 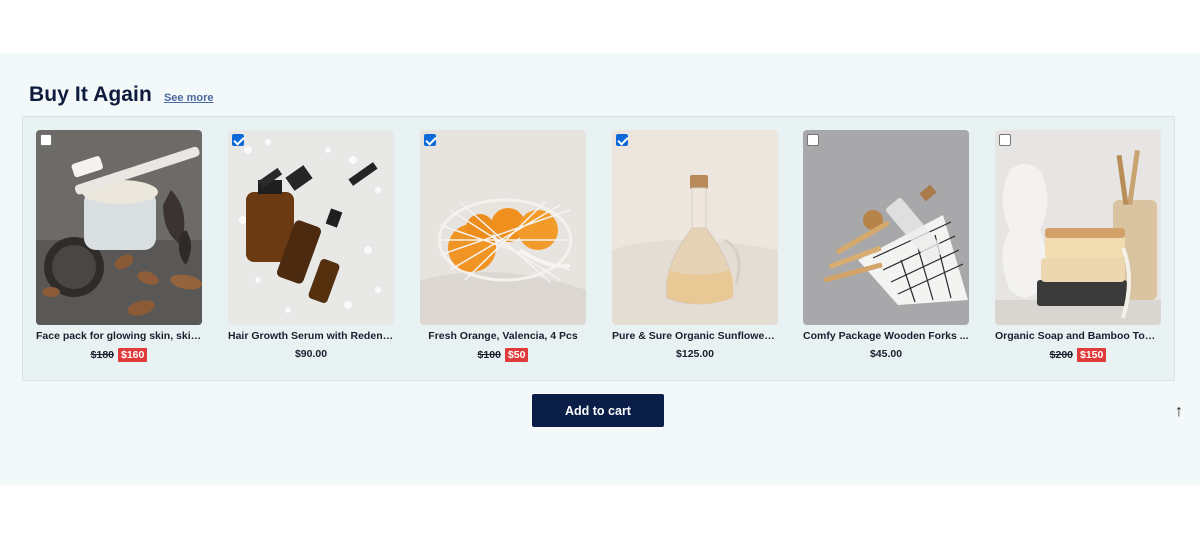 I want to click on price-row: $100 $50, so click(x=503, y=355).